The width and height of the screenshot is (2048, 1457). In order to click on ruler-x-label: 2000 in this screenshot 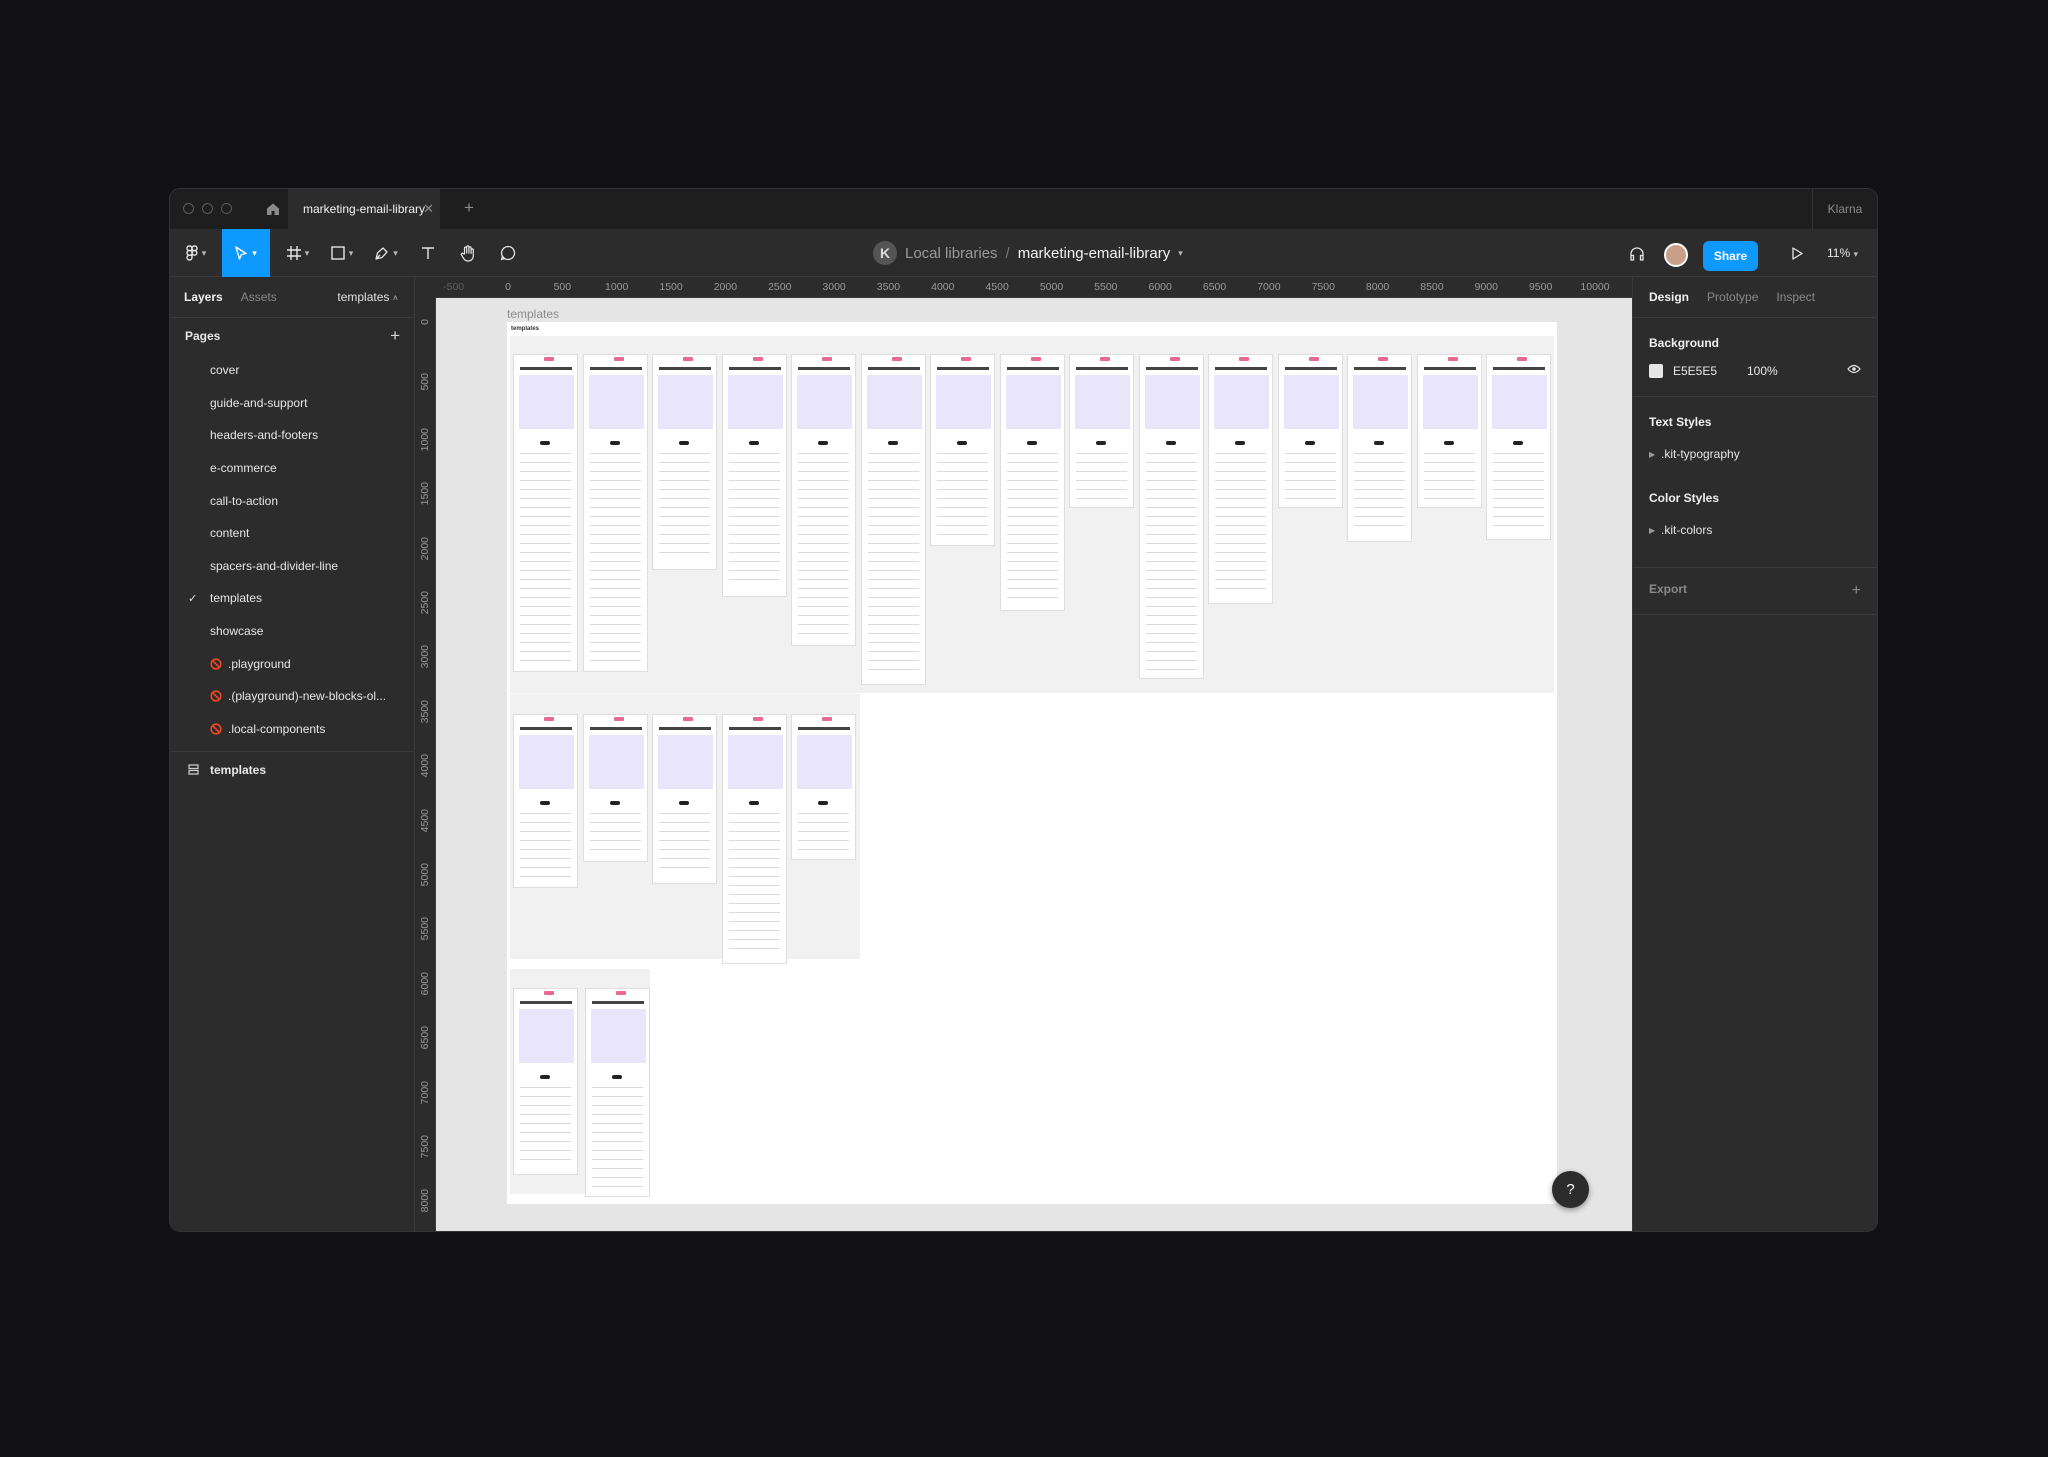, I will do `click(725, 287)`.